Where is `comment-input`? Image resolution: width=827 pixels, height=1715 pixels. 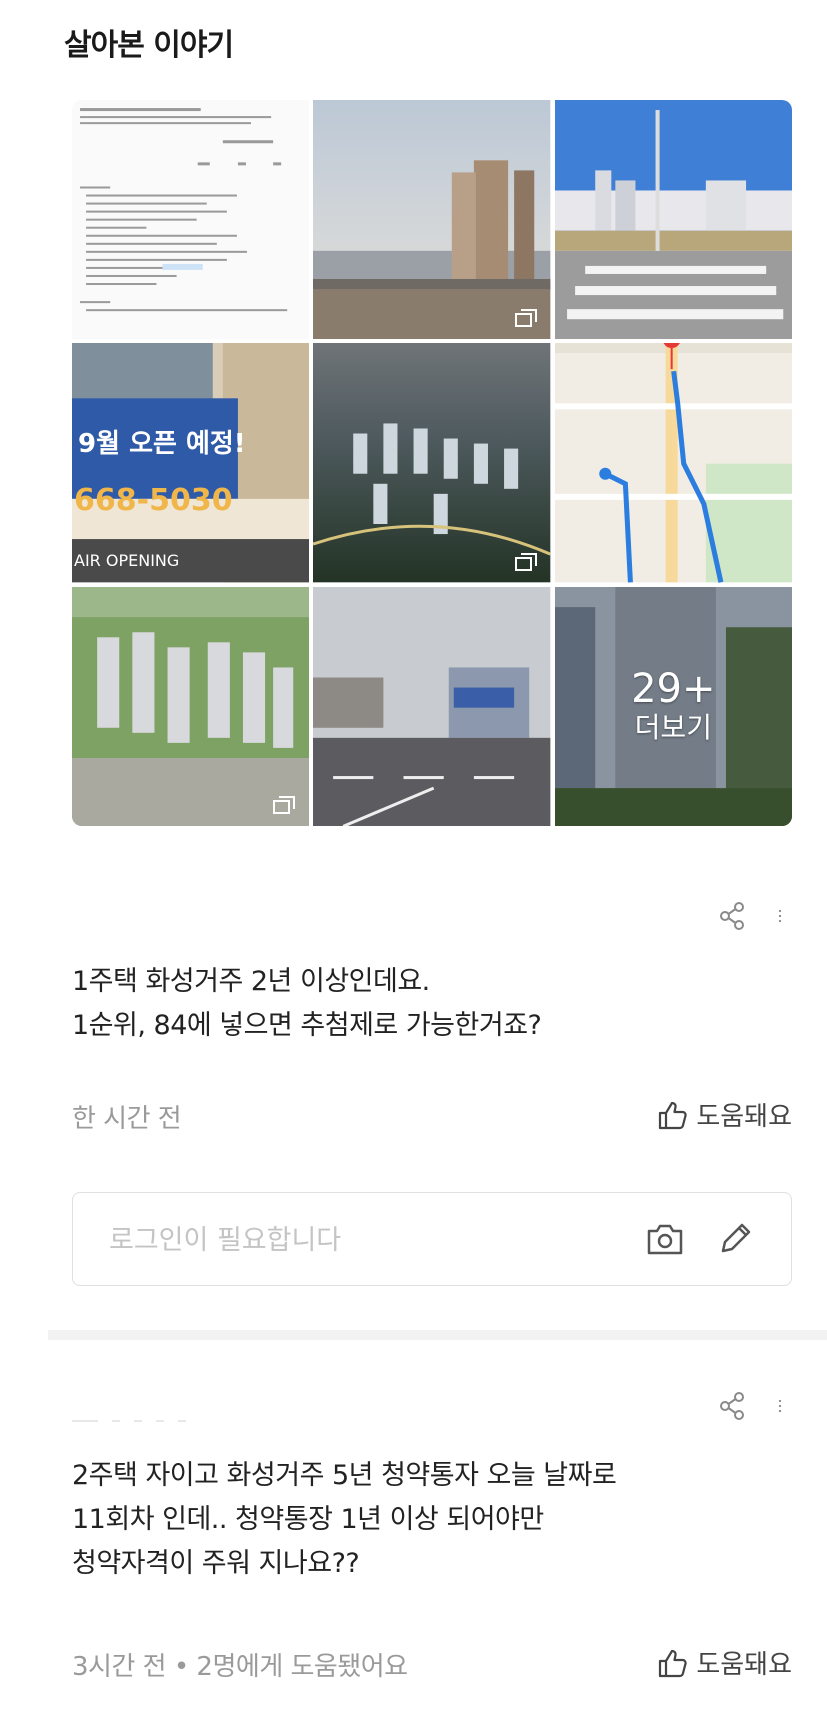 comment-input is located at coordinates (339, 1240).